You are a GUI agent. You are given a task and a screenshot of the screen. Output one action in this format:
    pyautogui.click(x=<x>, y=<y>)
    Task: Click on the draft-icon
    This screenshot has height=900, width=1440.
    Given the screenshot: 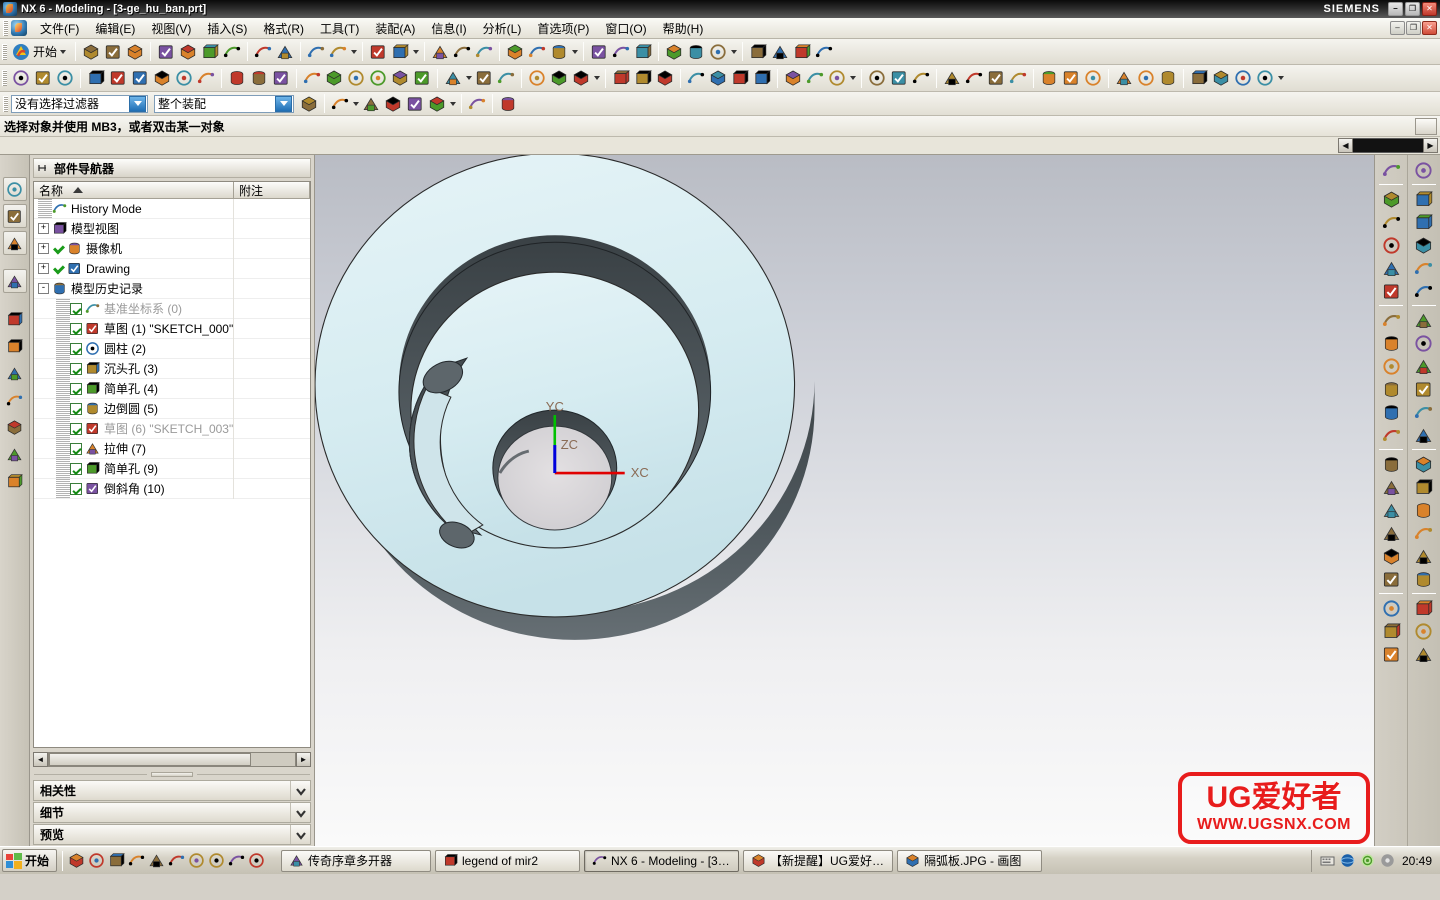 What is the action you would take?
    pyautogui.click(x=921, y=78)
    